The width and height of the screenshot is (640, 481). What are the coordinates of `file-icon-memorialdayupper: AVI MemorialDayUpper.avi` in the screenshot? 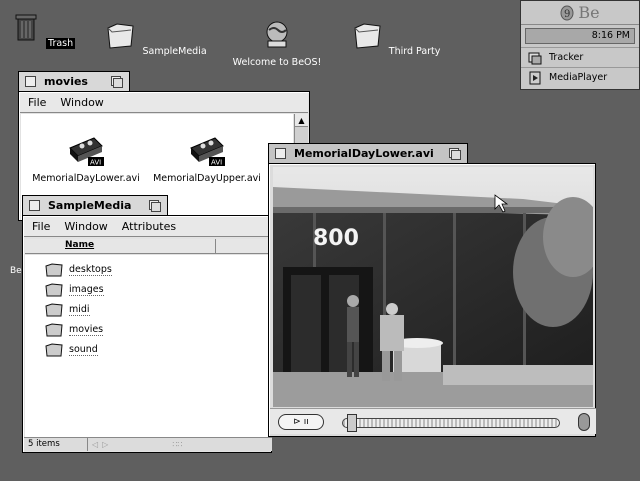 It's located at (207, 159).